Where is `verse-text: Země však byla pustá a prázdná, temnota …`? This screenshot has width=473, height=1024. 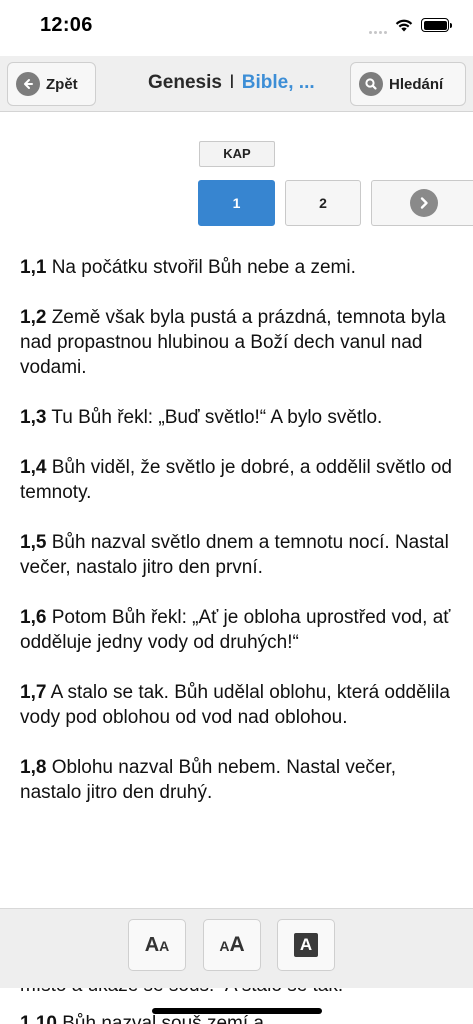
verse-text: Země však byla pustá a prázdná, temnota … is located at coordinates (233, 342).